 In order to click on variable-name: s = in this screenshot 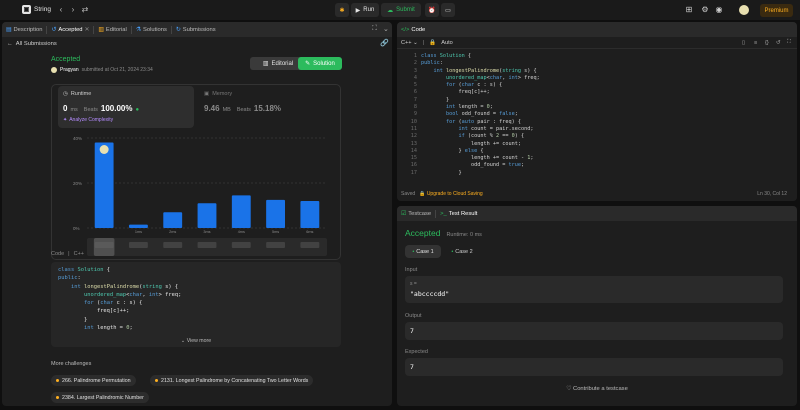, I will do `click(413, 284)`.